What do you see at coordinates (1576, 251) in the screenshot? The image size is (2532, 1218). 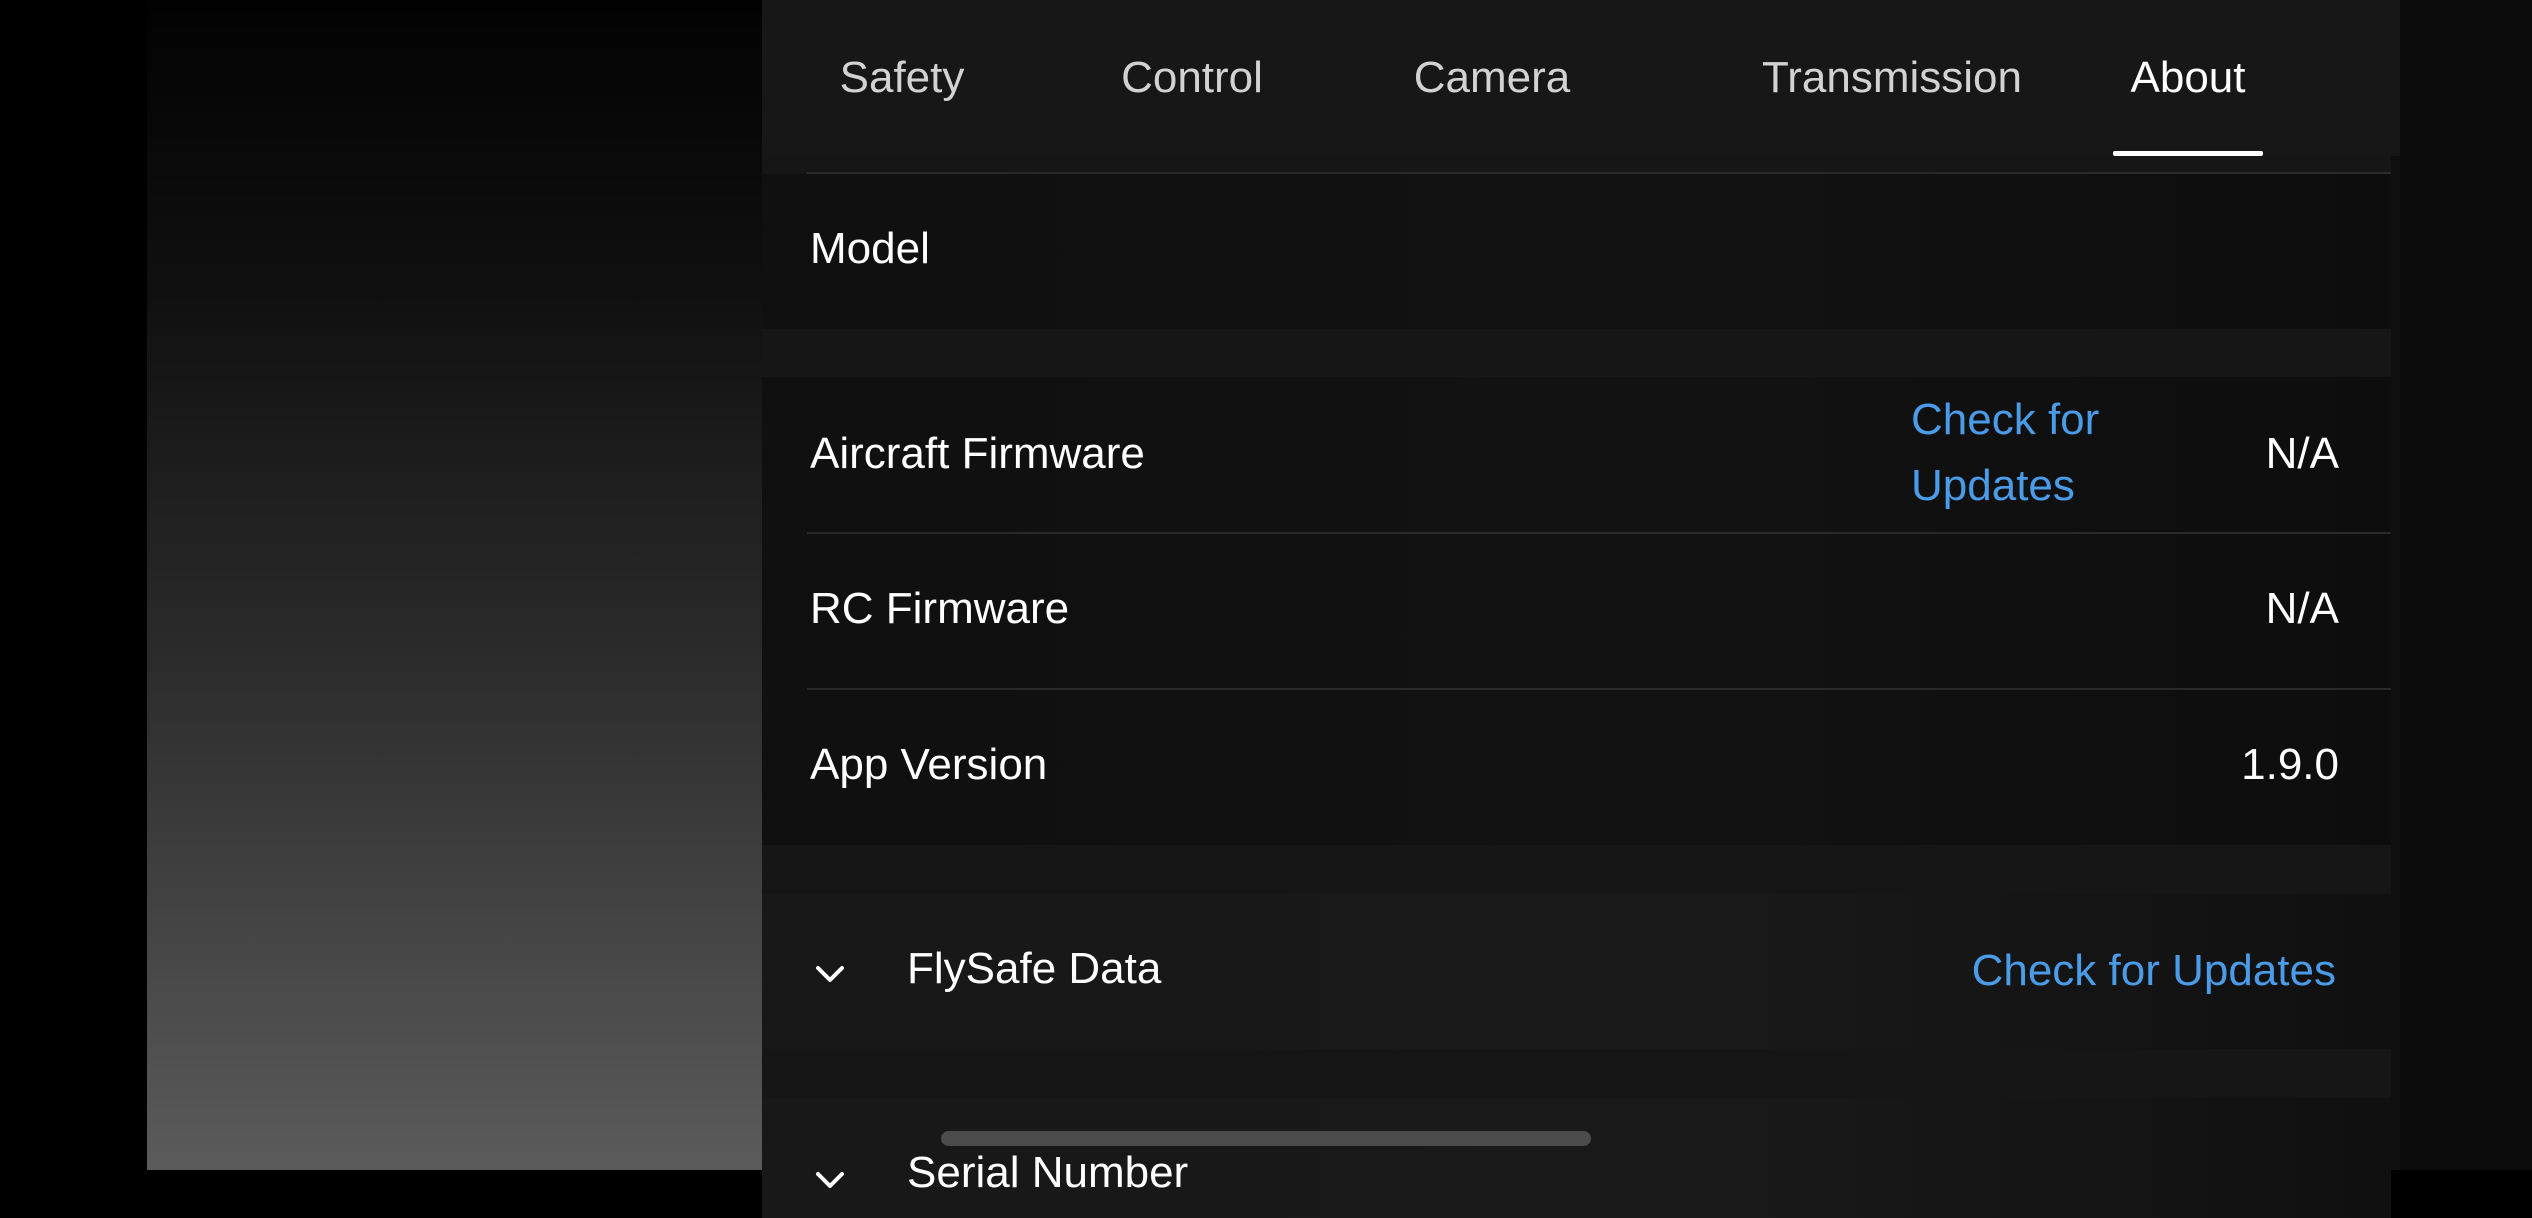 I see `model-card: Model` at bounding box center [1576, 251].